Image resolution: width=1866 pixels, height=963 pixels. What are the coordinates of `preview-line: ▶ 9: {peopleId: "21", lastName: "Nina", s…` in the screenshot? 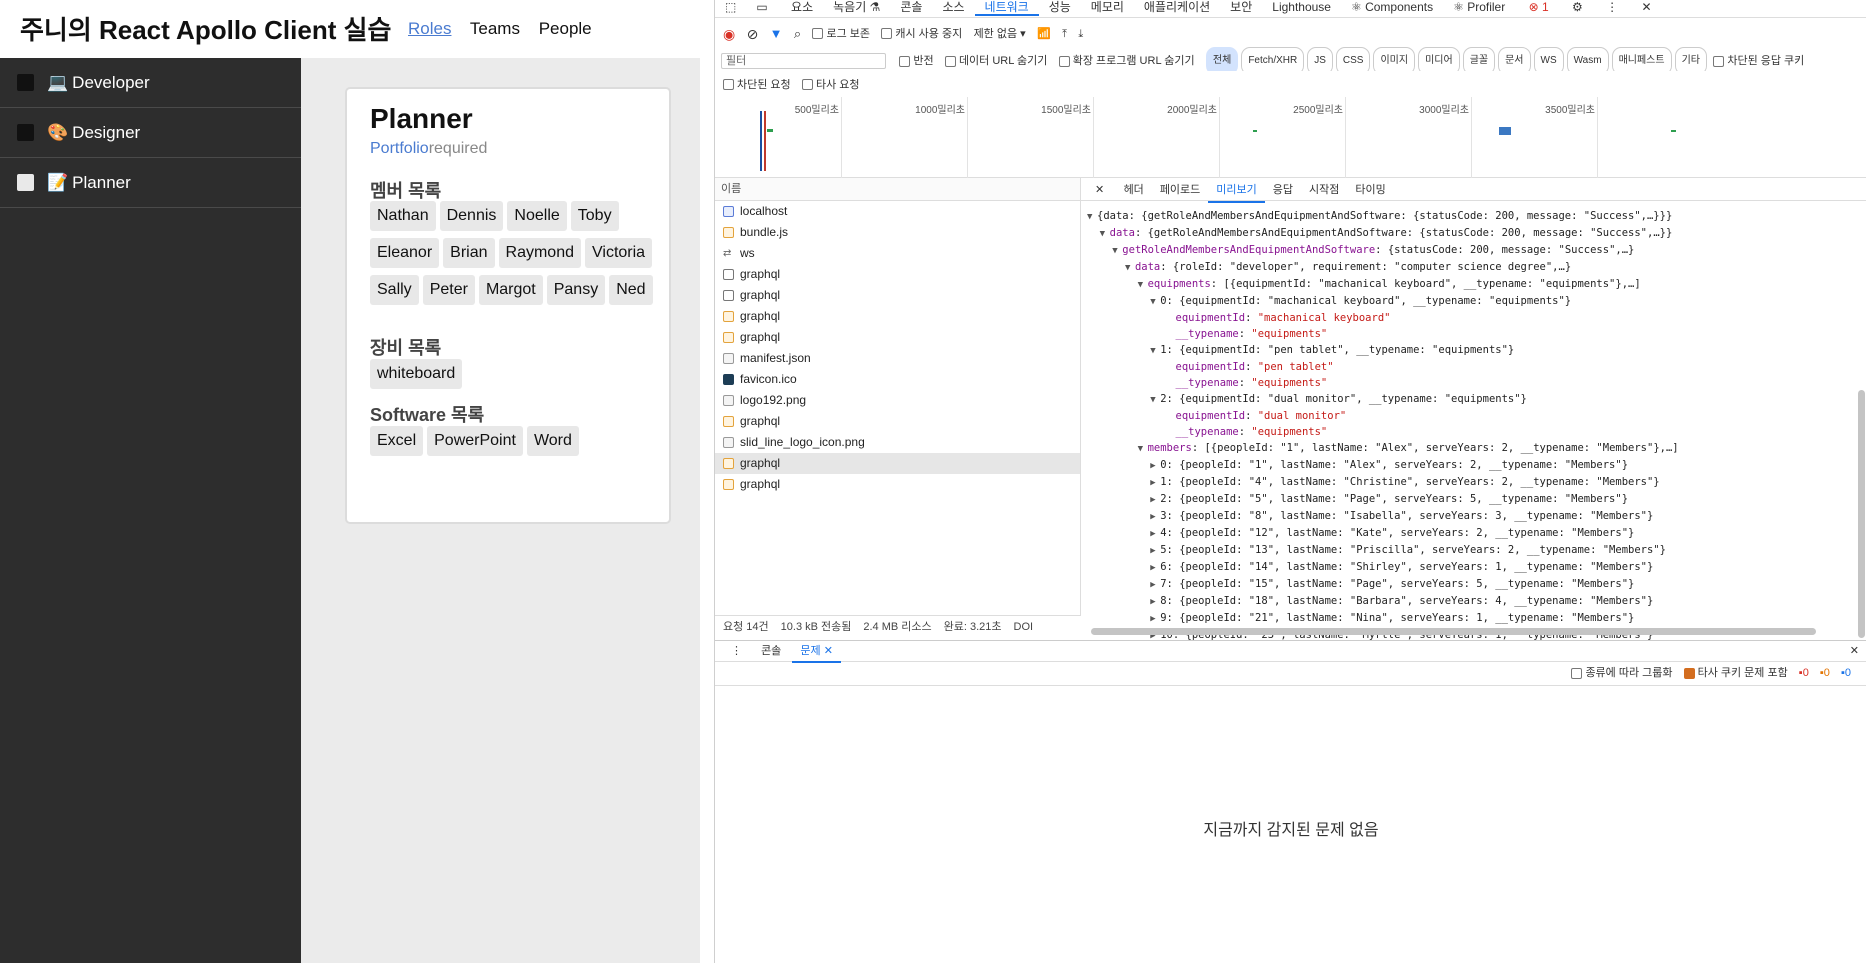 It's located at (1472, 618).